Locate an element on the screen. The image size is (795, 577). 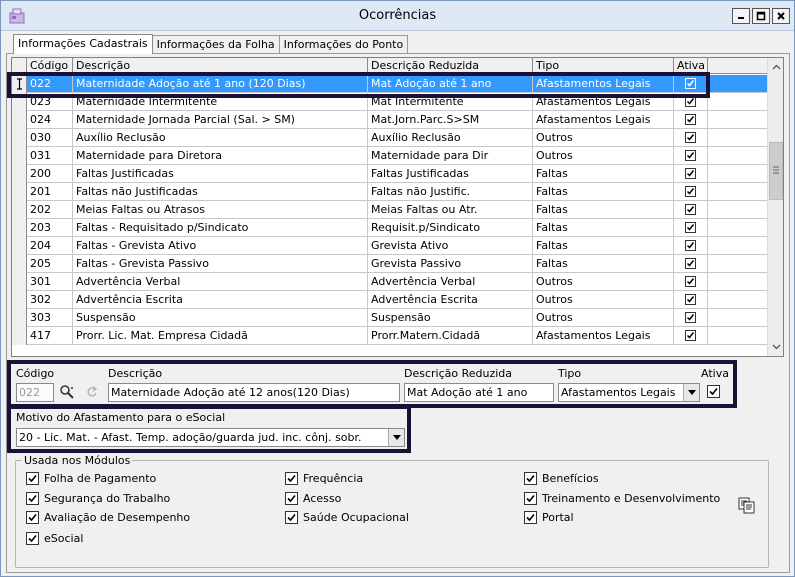
modulo-seguranca-do-trabalho: Segurança do Trabalho is located at coordinates (98, 498).